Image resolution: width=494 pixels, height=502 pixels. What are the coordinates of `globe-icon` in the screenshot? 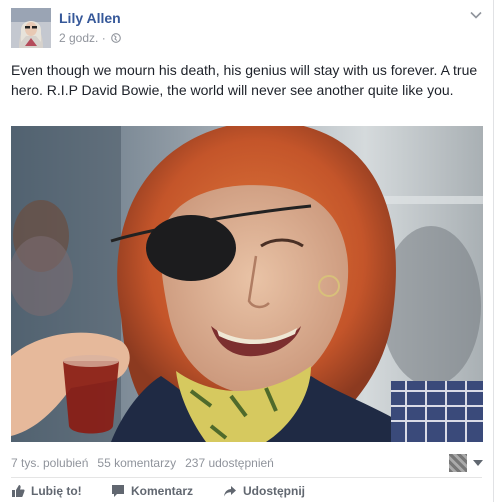 It's located at (115, 38).